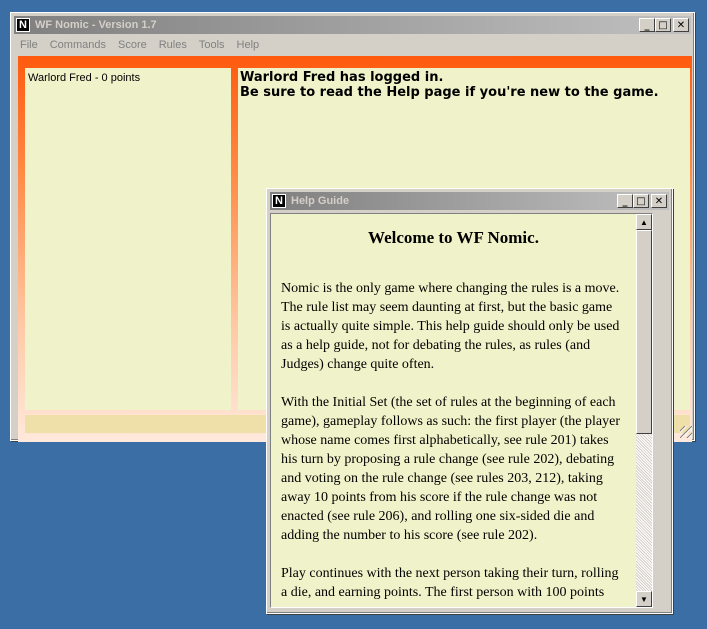 Image resolution: width=707 pixels, height=629 pixels. Describe the element at coordinates (132, 45) in the screenshot. I see `menu-score: Score` at that location.